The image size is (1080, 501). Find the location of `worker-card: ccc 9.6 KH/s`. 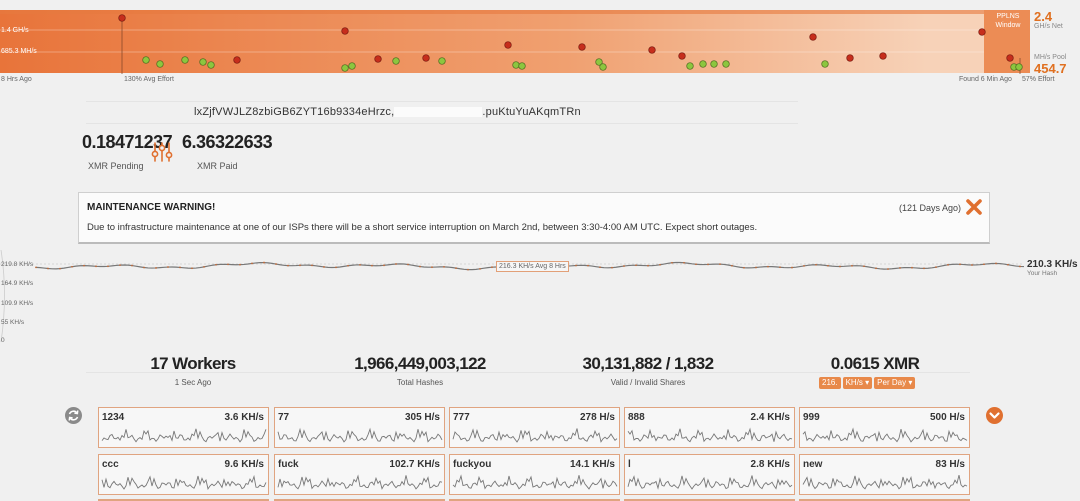

worker-card: ccc 9.6 KH/s is located at coordinates (183, 474).